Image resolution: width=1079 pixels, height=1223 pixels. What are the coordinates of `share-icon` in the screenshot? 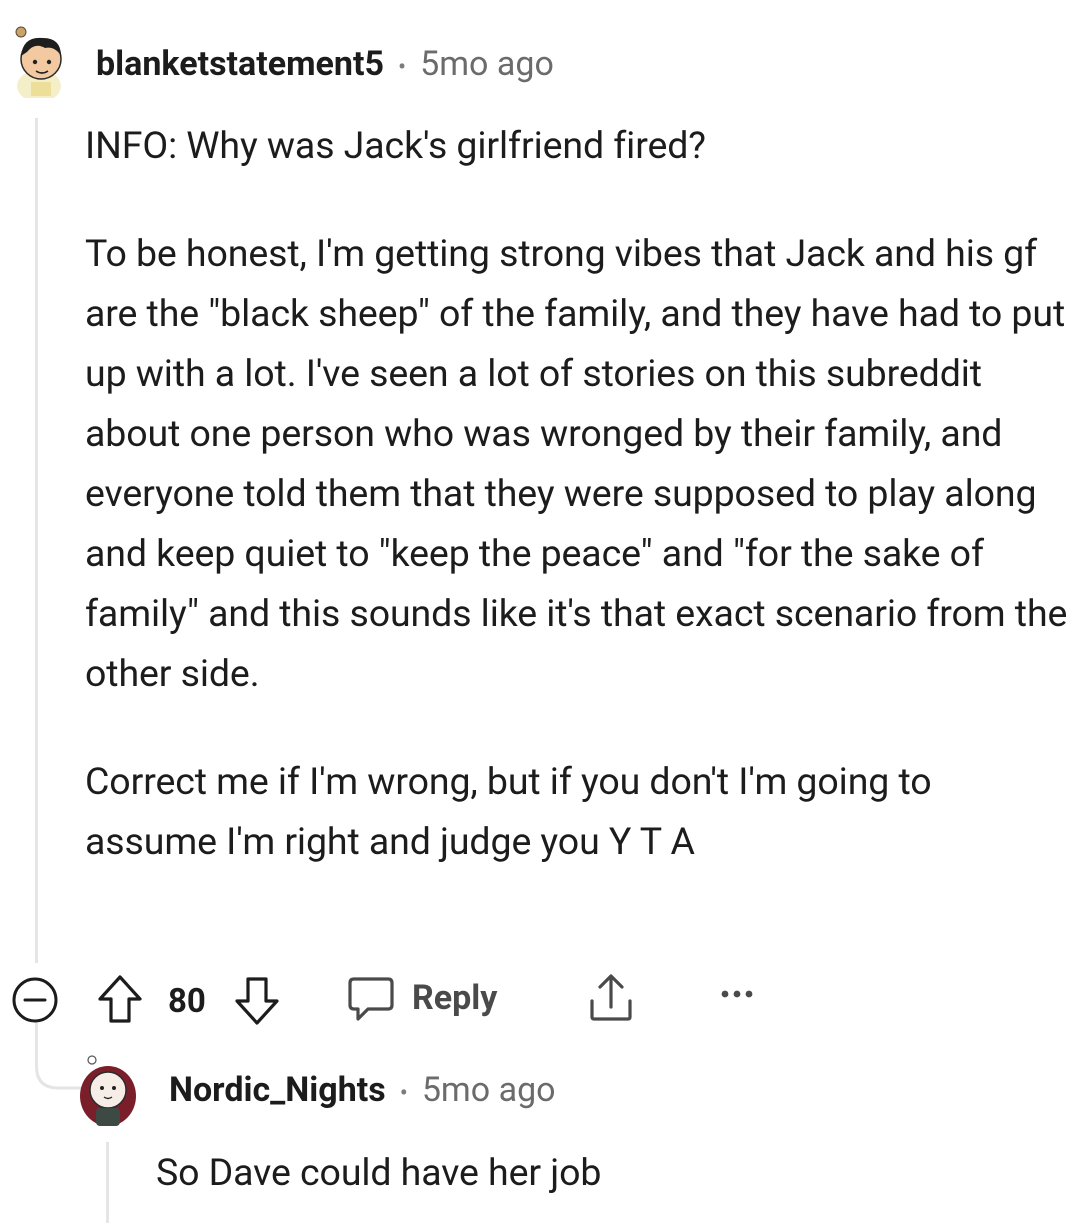 It's located at (611, 997).